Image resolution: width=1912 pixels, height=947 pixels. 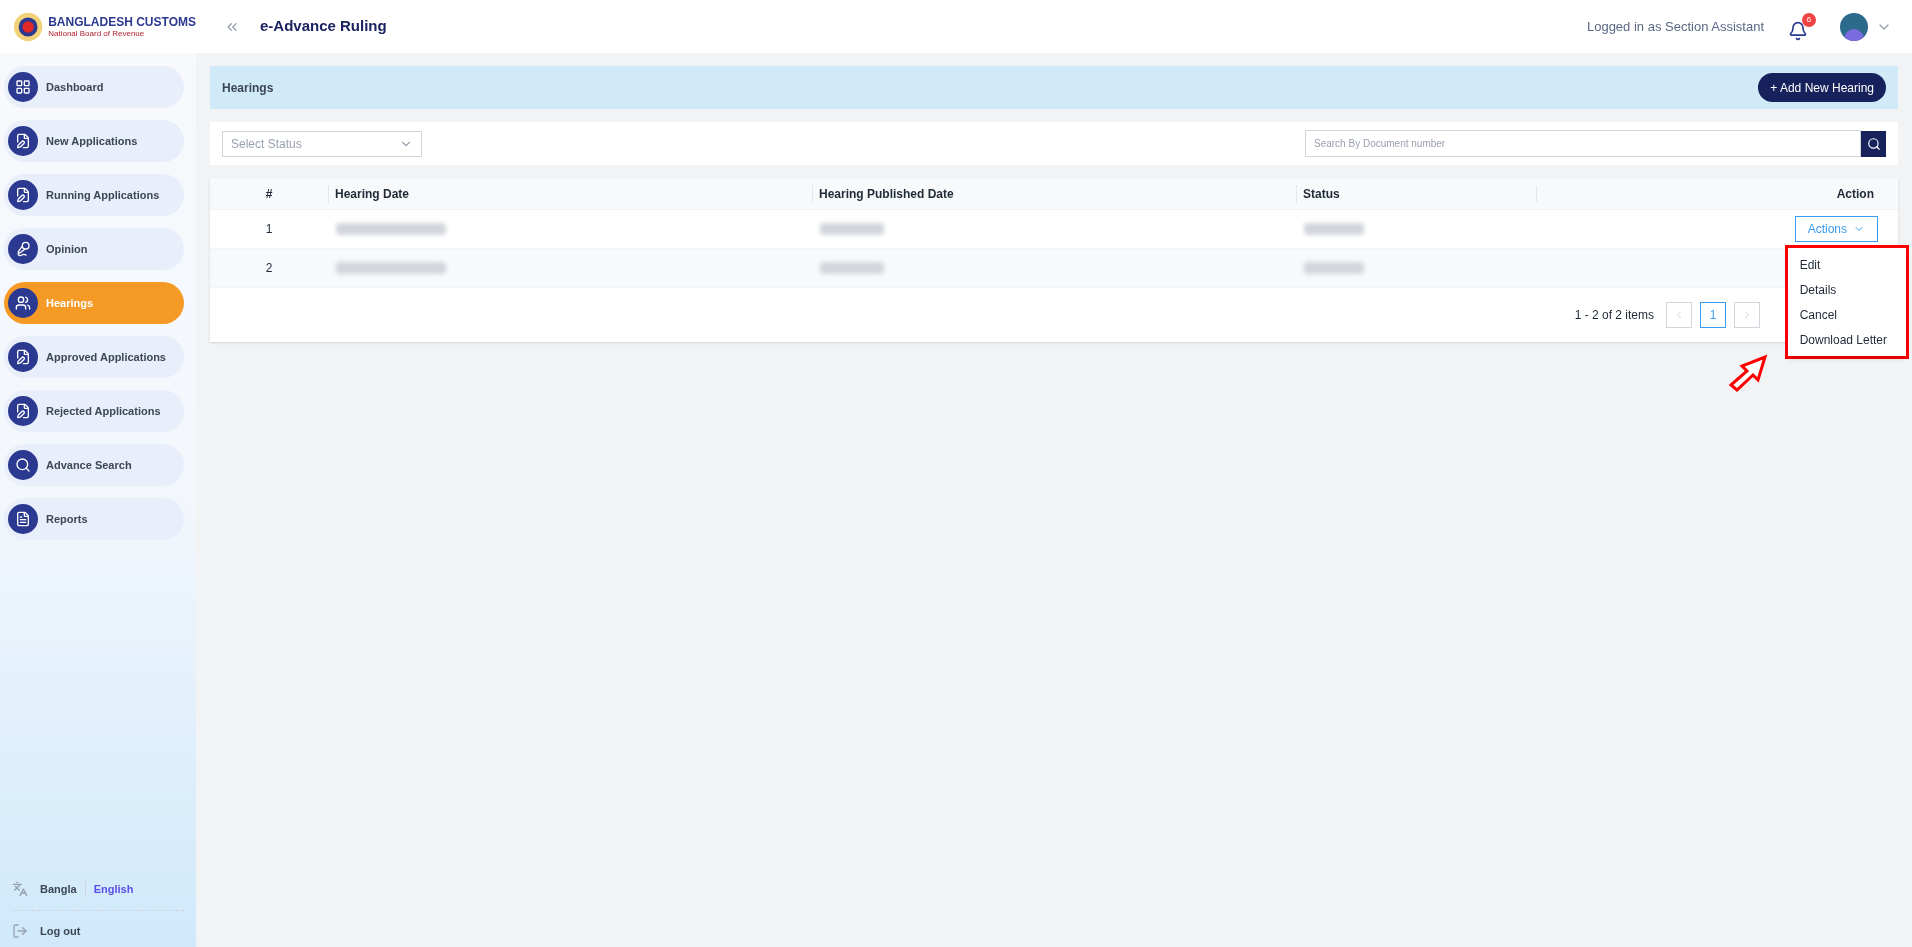 What do you see at coordinates (20, 889) in the screenshot?
I see `translate-icon` at bounding box center [20, 889].